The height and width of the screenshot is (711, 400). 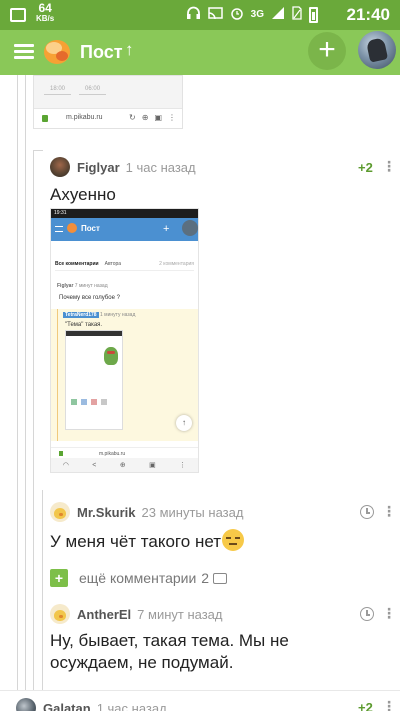 What do you see at coordinates (327, 51) in the screenshot?
I see `add-post-button: +` at bounding box center [327, 51].